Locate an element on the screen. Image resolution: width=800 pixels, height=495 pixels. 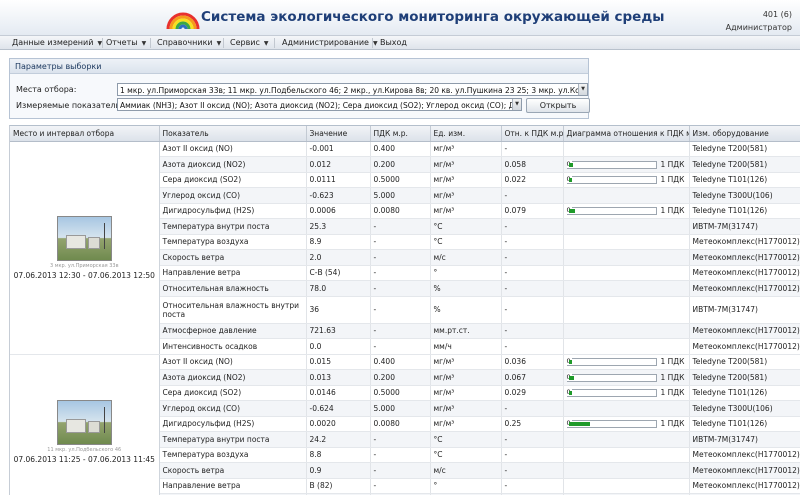
column-header: Значение is located at coordinates (338, 134).